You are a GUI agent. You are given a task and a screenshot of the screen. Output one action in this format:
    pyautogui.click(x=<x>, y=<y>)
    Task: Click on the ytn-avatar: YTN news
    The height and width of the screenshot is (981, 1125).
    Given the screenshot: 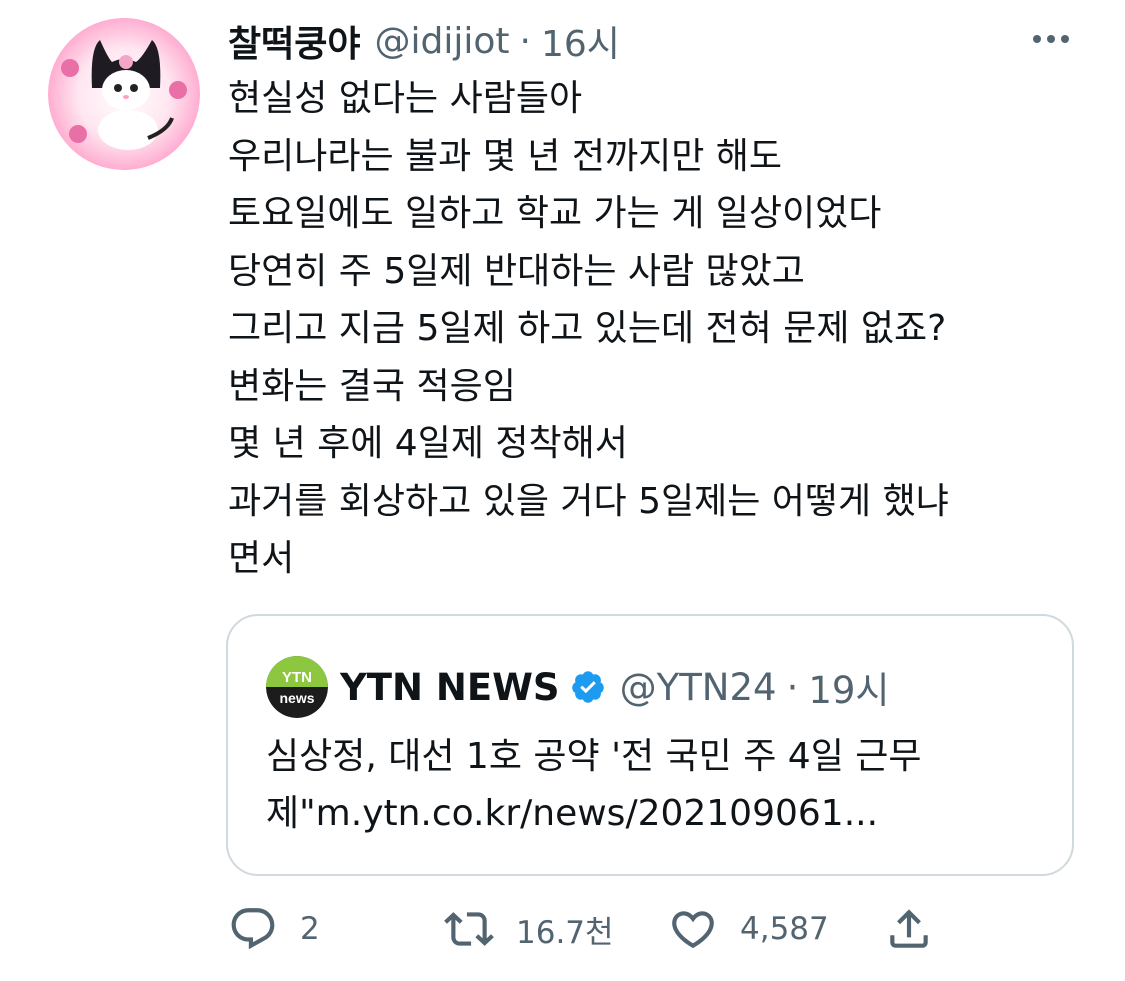 What is the action you would take?
    pyautogui.click(x=297, y=687)
    